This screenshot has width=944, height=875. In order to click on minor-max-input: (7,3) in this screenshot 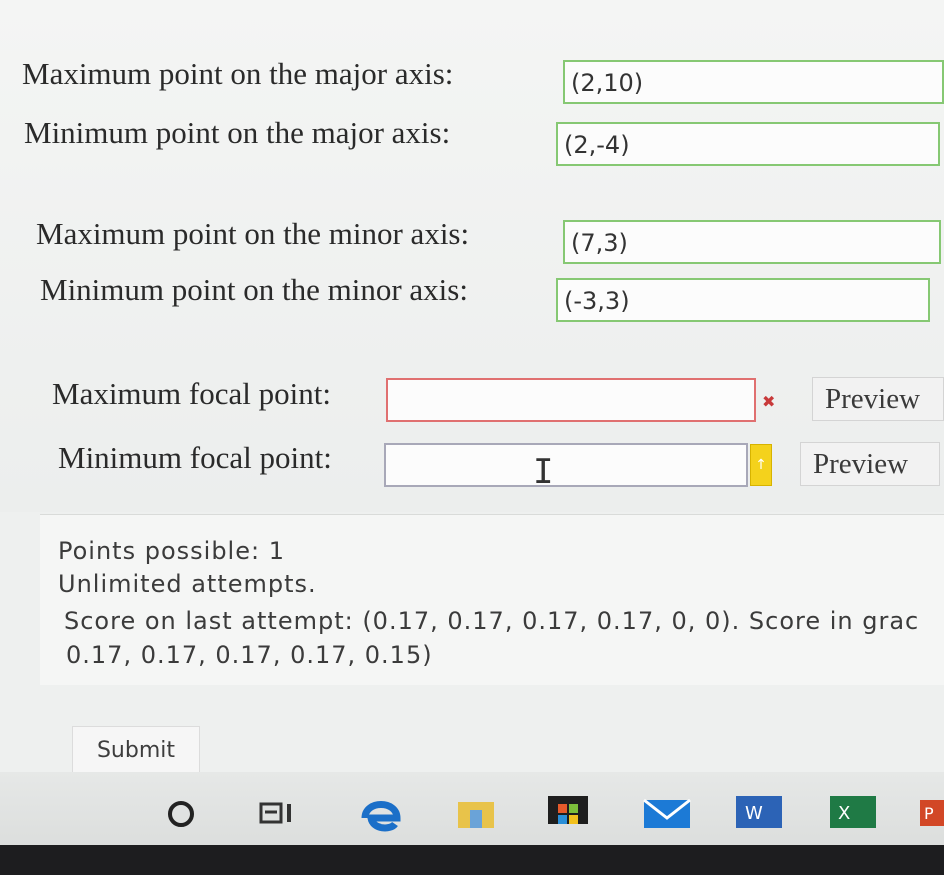, I will do `click(752, 242)`.